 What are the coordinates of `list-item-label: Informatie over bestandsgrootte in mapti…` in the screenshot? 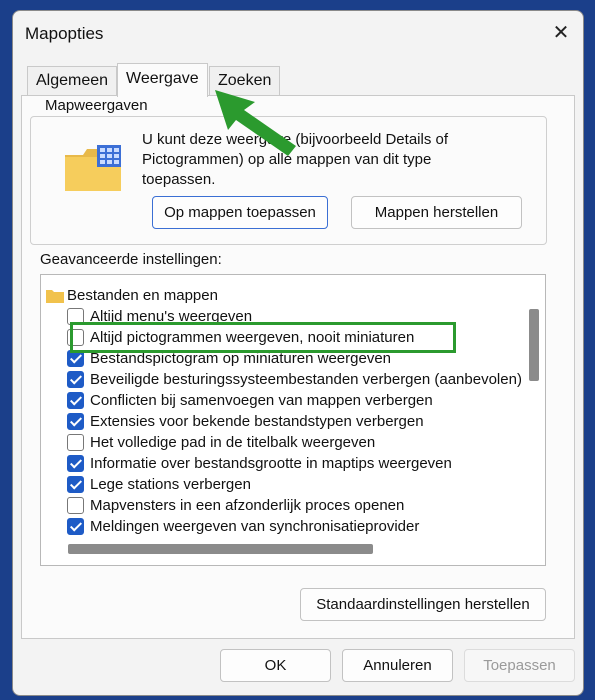 It's located at (271, 463).